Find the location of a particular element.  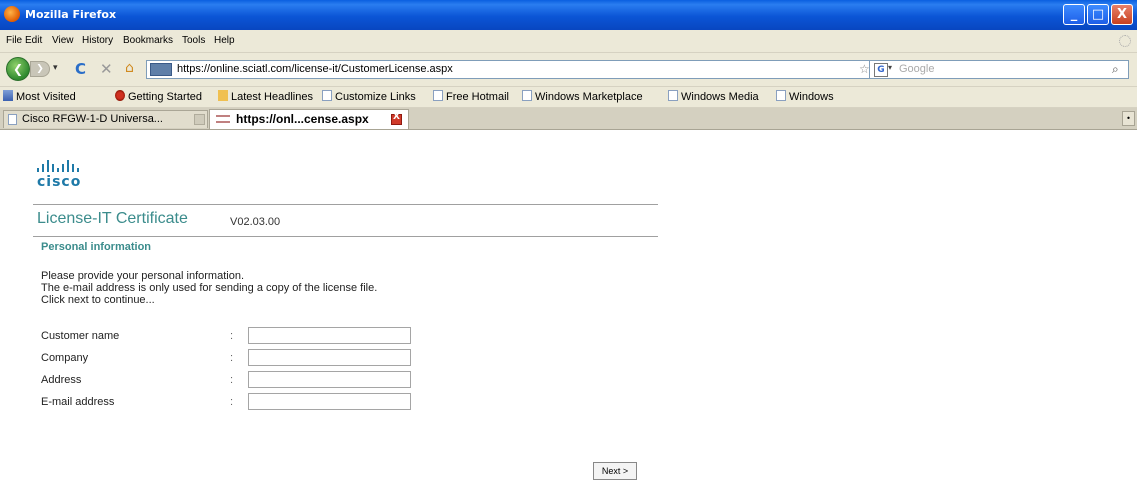

tab-list-icon: • is located at coordinates (1128, 118).